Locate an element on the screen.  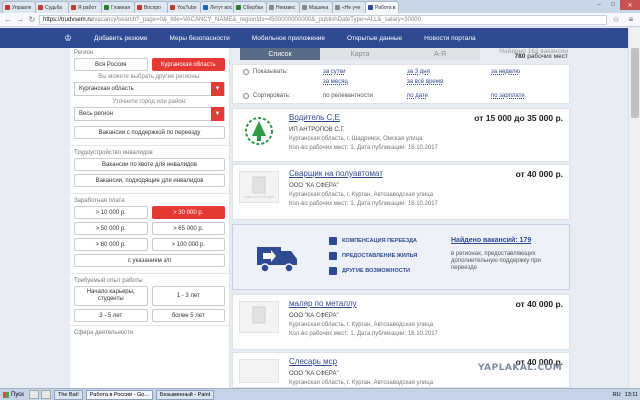
city-select-value: Весь регион is located at coordinates (96, 114).